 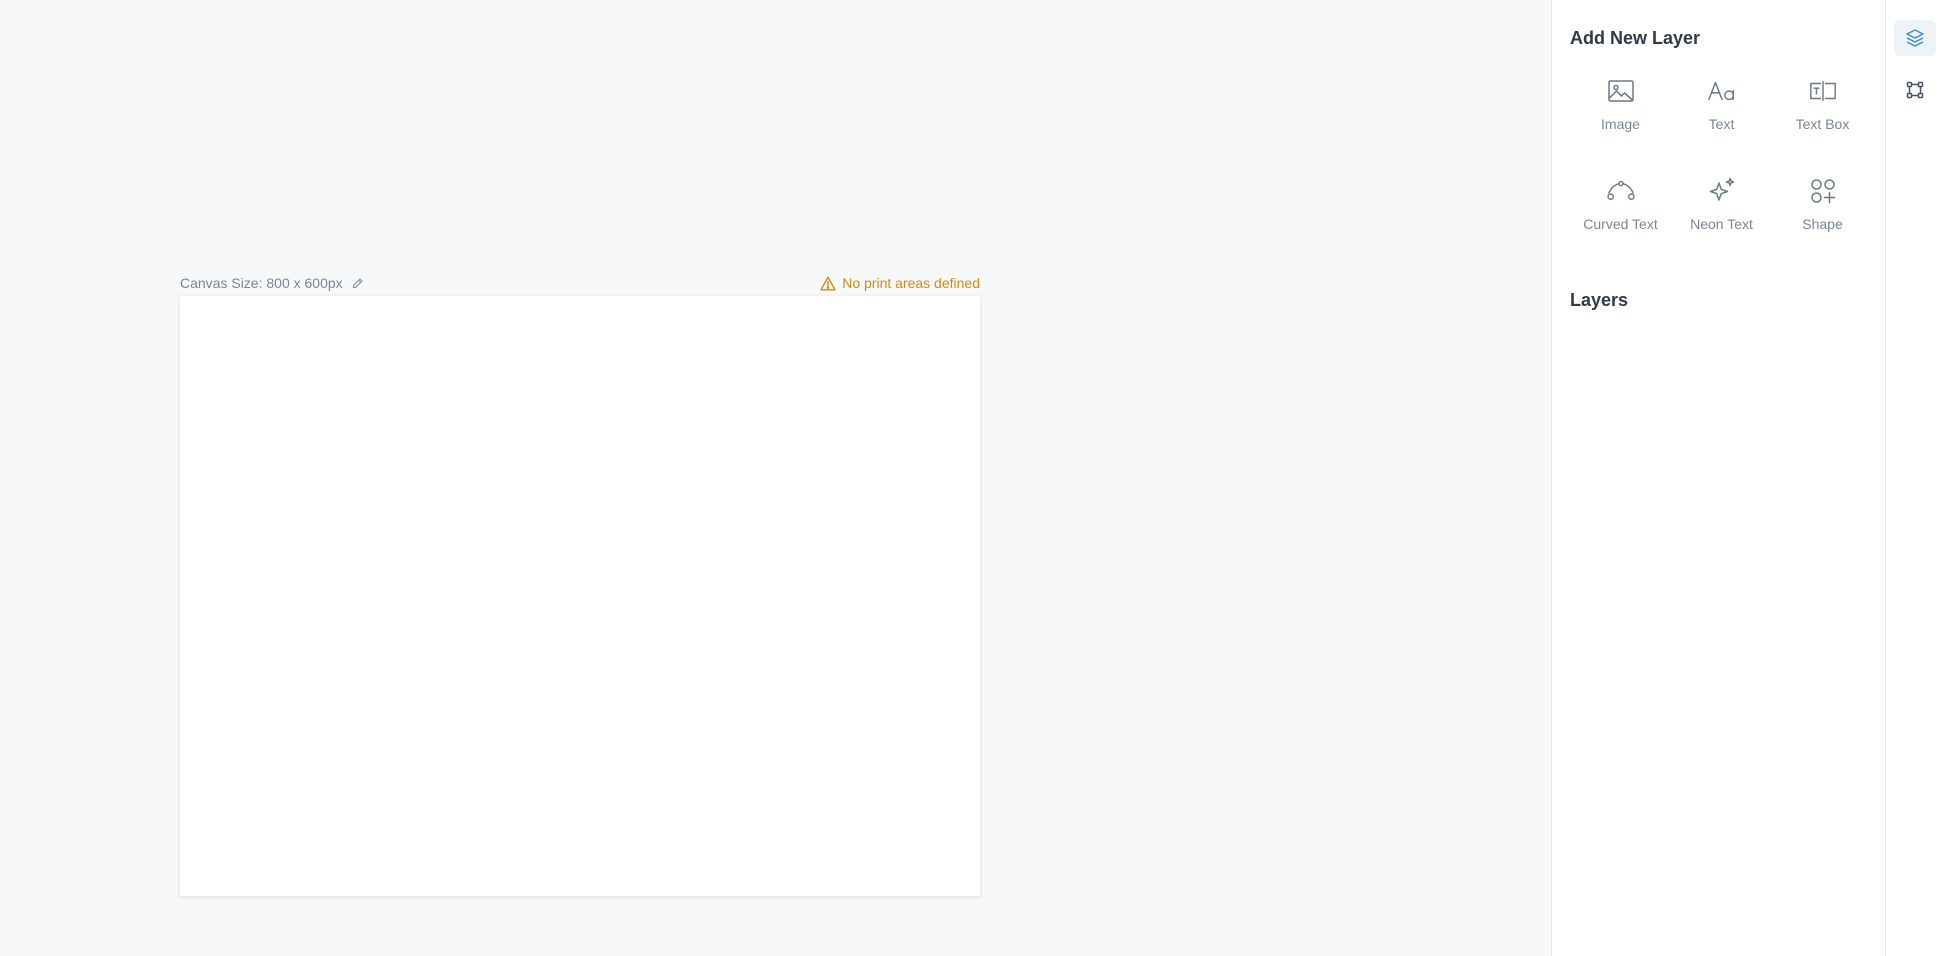 What do you see at coordinates (1620, 224) in the screenshot?
I see `curved-text-option-label: Curved Text` at bounding box center [1620, 224].